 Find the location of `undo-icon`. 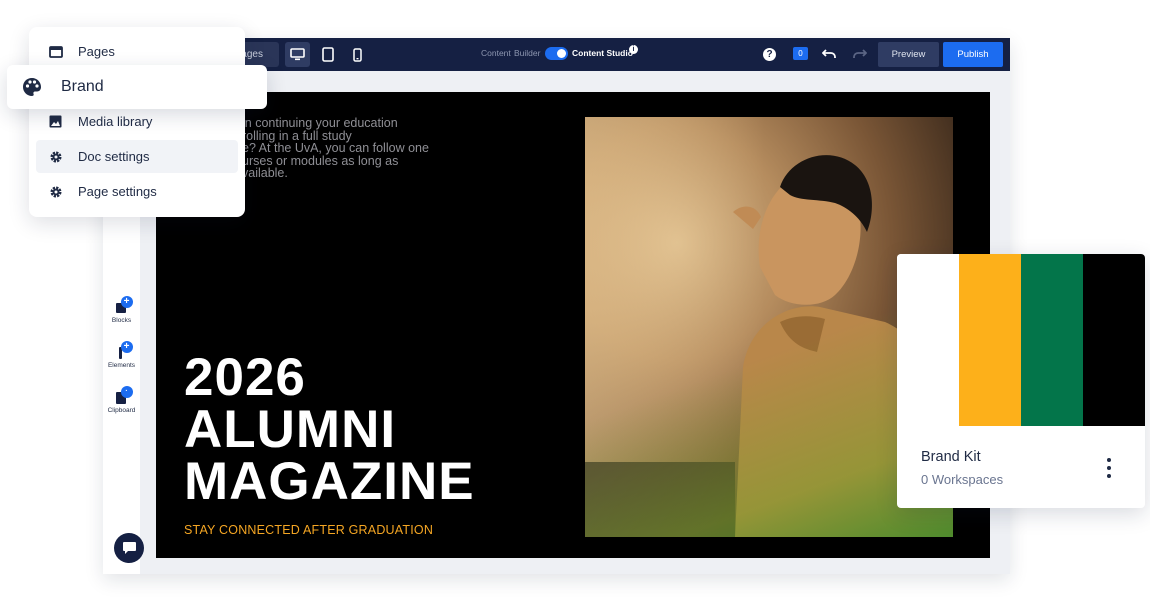

undo-icon is located at coordinates (829, 53).